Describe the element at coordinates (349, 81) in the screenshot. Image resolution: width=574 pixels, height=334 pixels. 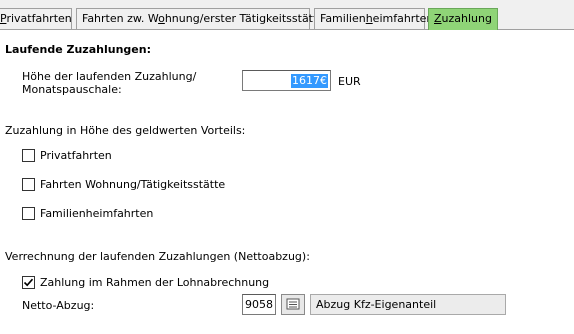
I see `currency-label: EUR` at that location.